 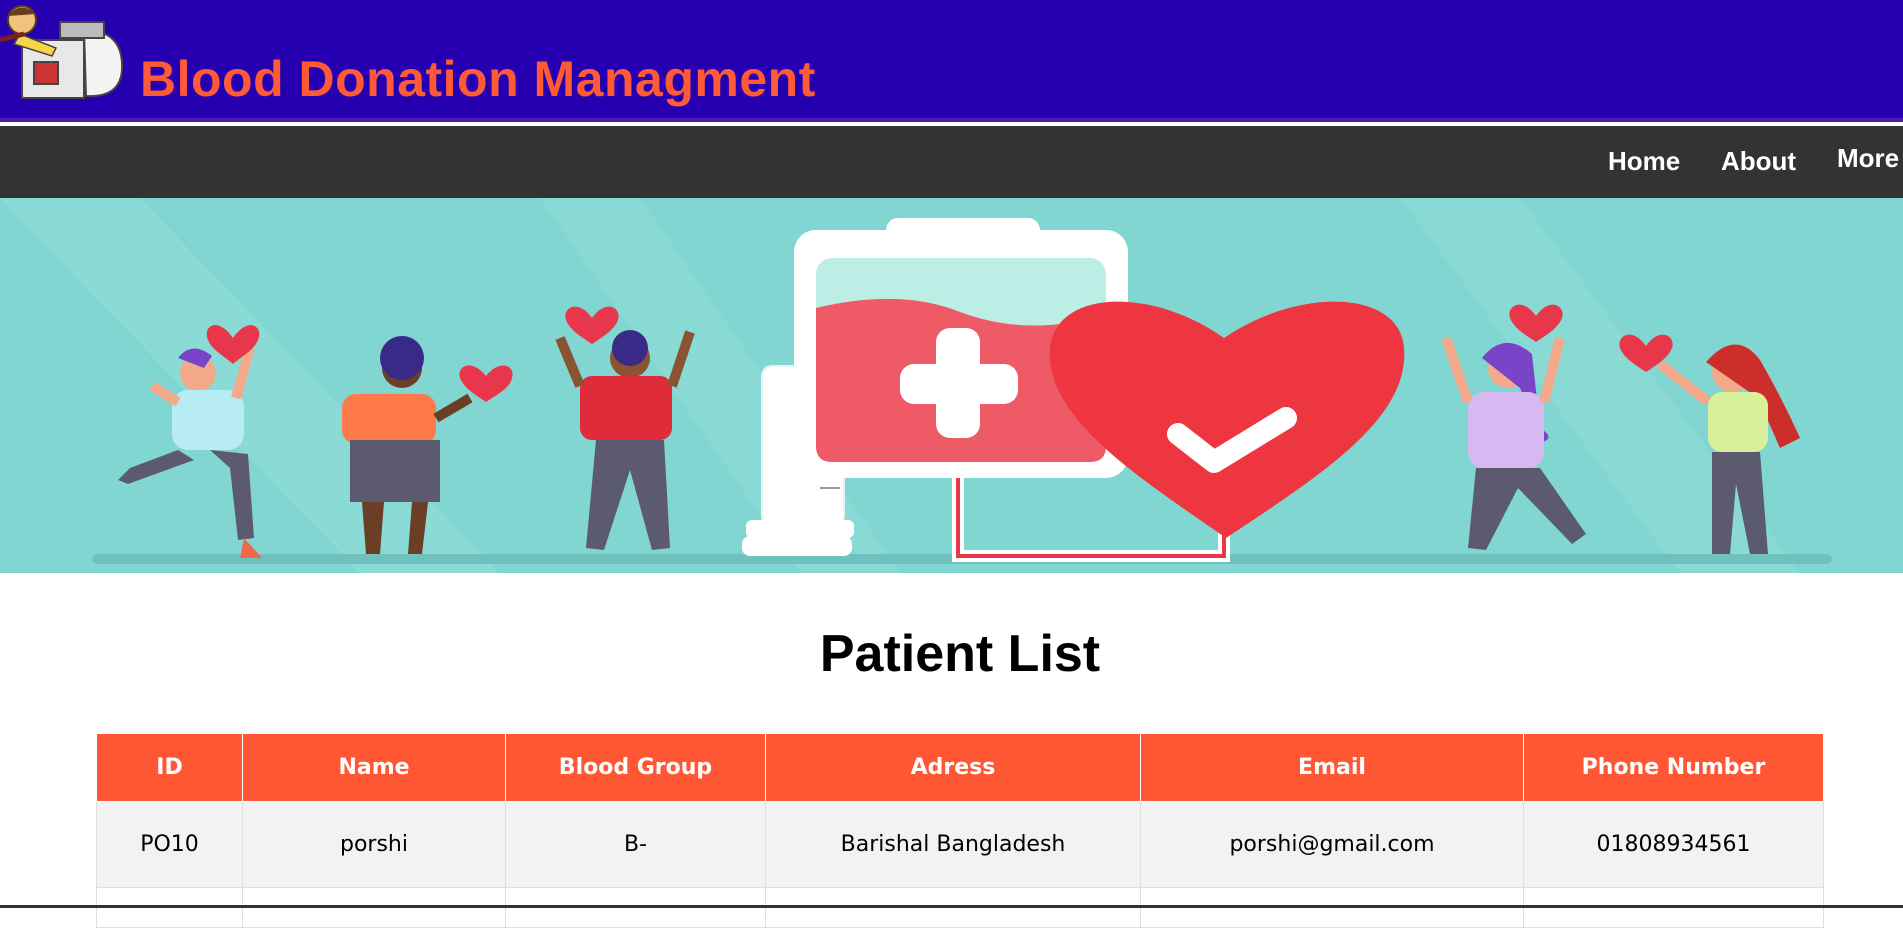 What do you see at coordinates (953, 844) in the screenshot?
I see `cell-address: Barishal Bangladesh` at bounding box center [953, 844].